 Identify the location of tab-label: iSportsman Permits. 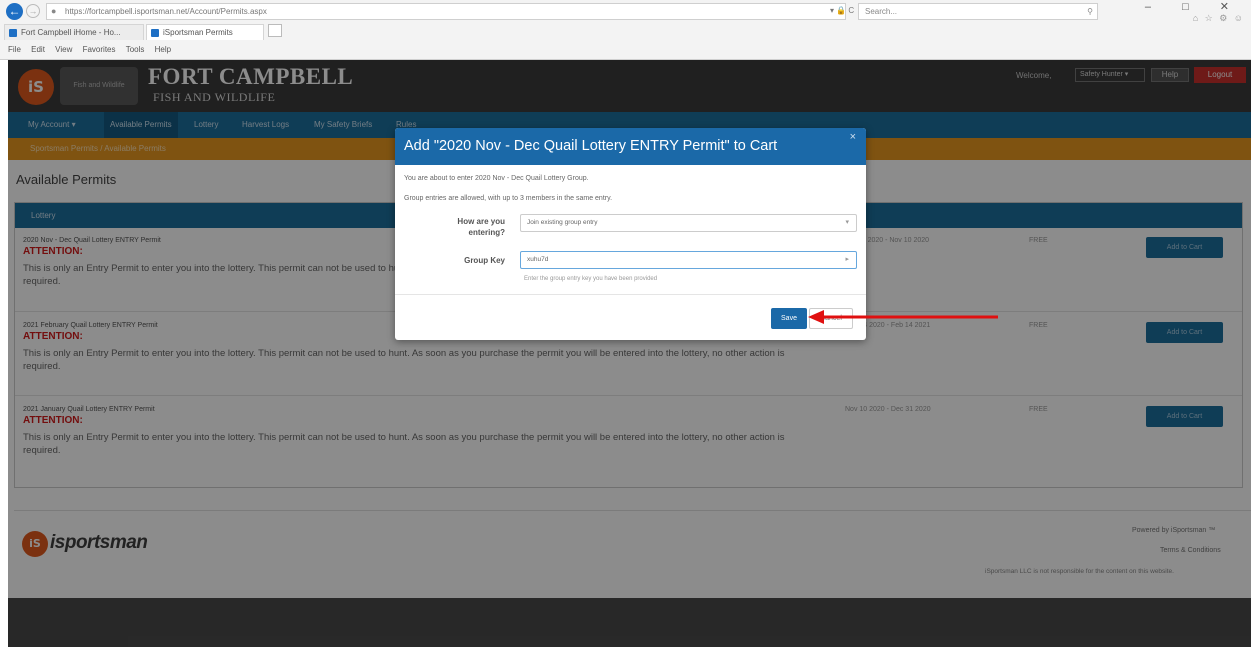
(198, 32).